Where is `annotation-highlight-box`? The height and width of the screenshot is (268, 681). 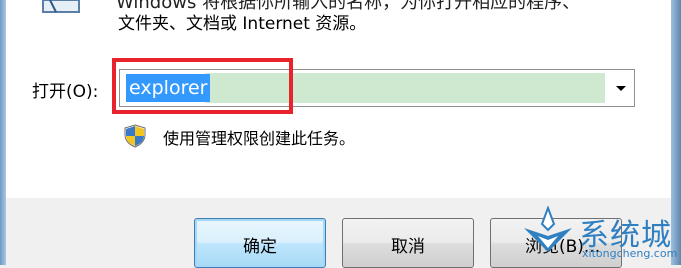
annotation-highlight-box is located at coordinates (202, 86).